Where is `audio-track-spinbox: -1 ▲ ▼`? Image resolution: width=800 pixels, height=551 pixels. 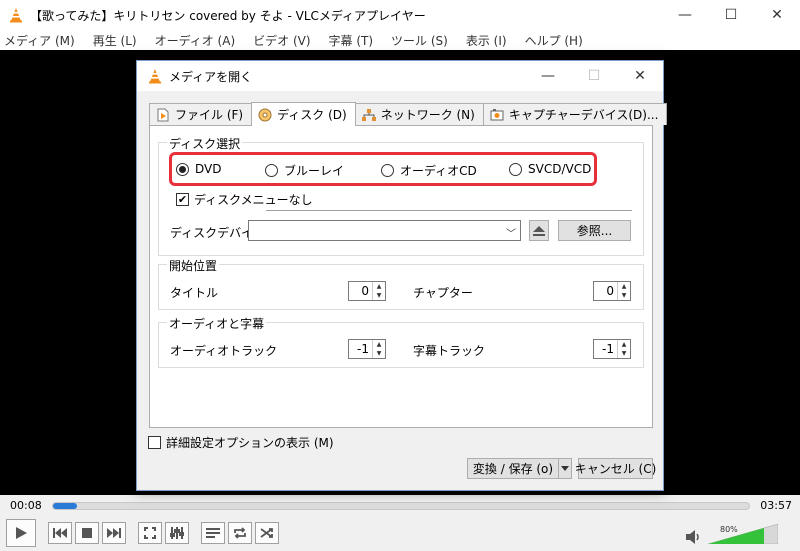
audio-track-spinbox: -1 ▲ ▼ is located at coordinates (367, 349).